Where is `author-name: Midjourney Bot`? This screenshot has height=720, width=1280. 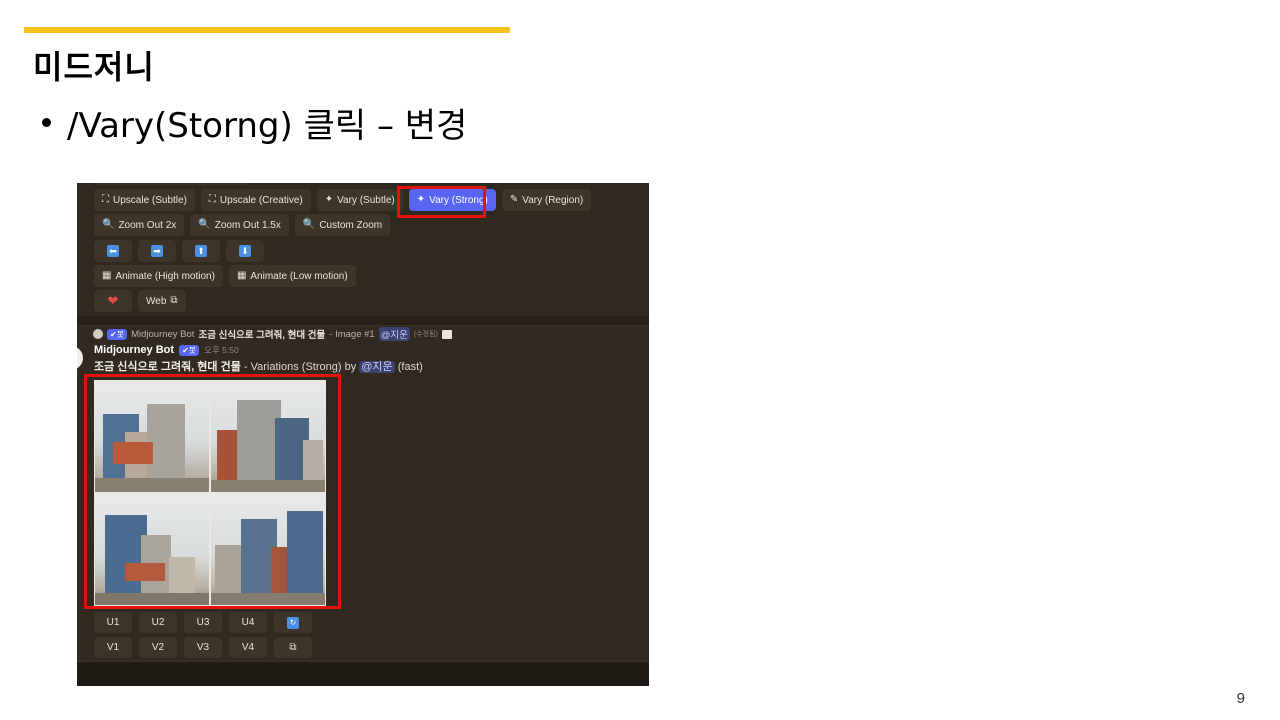 author-name: Midjourney Bot is located at coordinates (134, 350).